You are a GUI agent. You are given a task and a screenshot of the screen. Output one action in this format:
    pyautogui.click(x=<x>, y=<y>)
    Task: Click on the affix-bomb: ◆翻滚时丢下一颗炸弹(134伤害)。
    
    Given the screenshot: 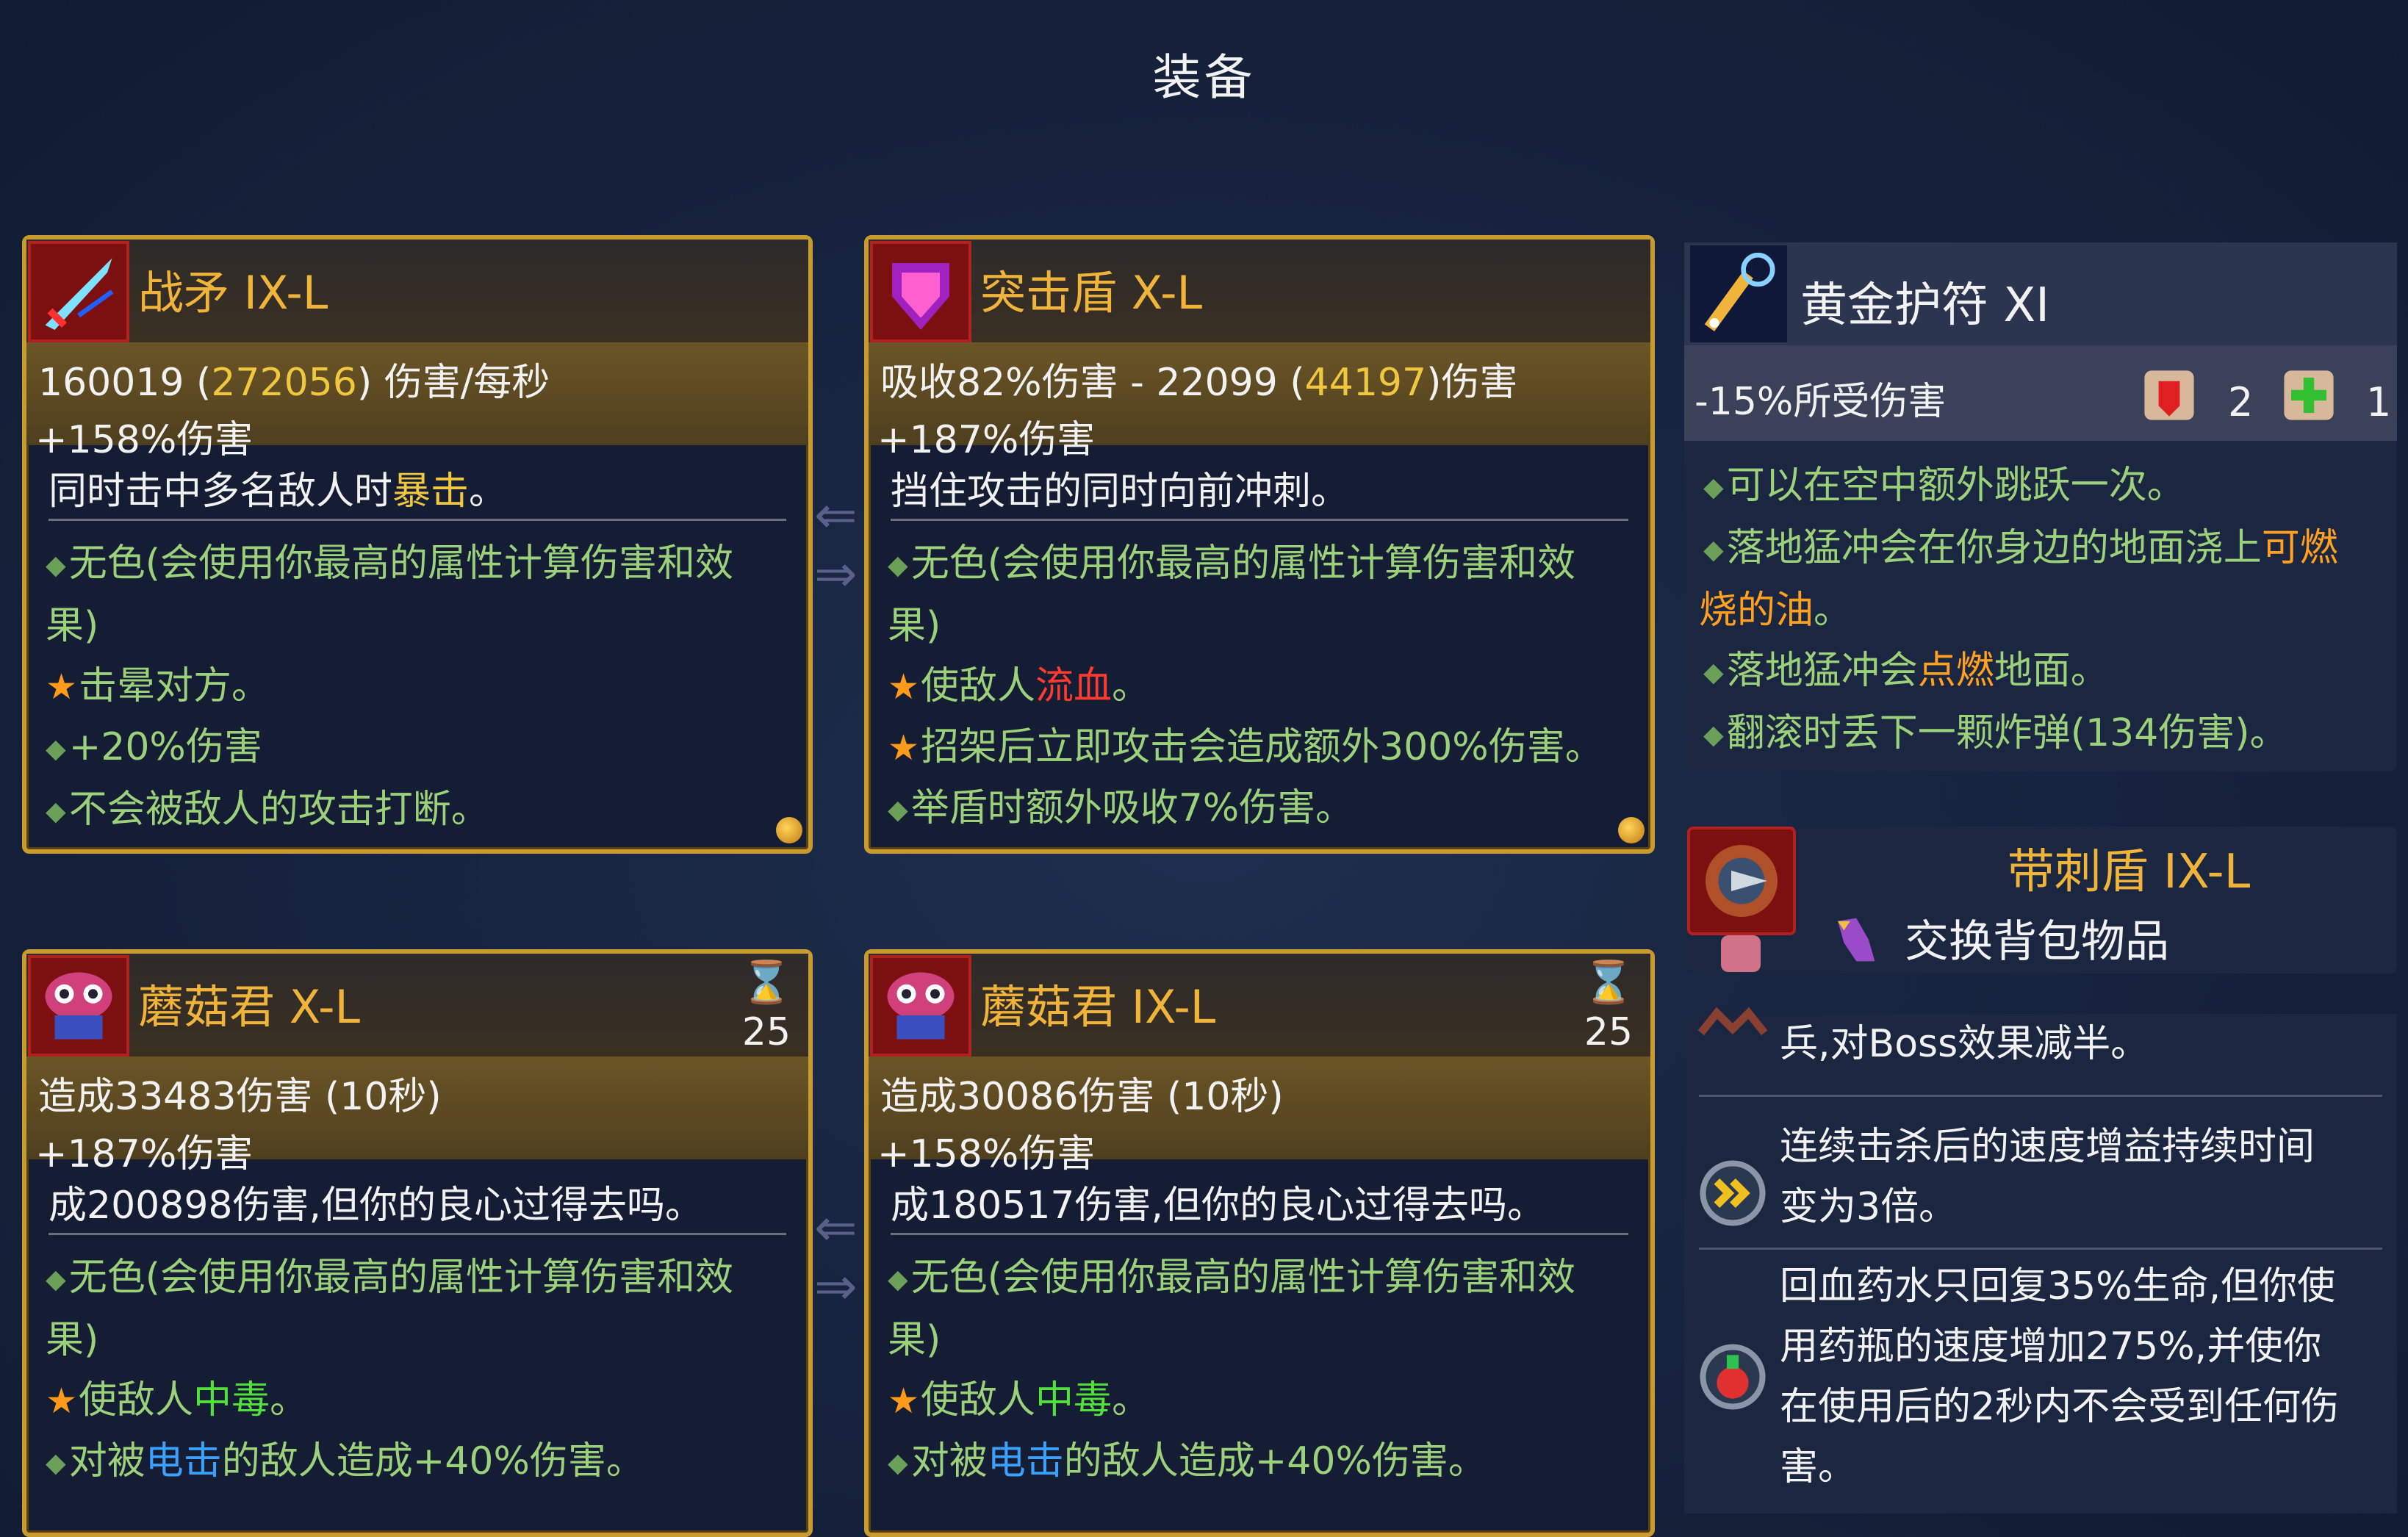 What is the action you would take?
    pyautogui.click(x=1996, y=733)
    